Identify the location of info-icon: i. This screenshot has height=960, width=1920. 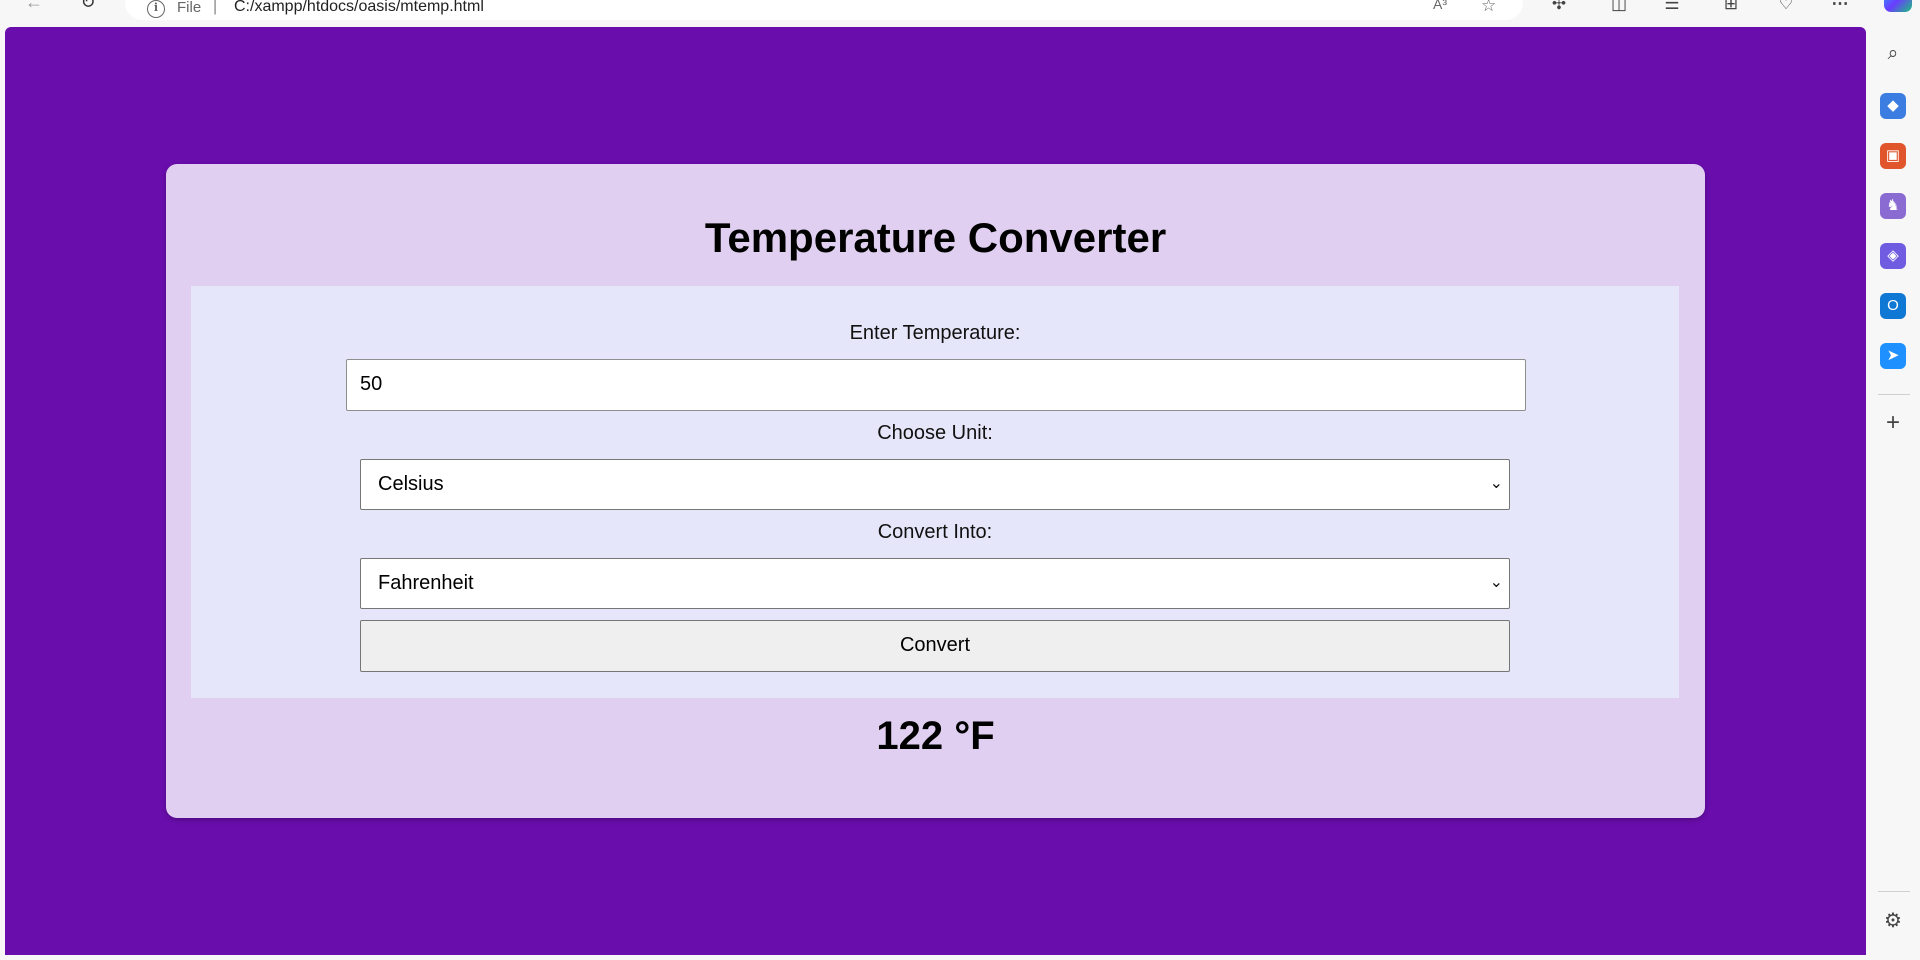
(156, 9).